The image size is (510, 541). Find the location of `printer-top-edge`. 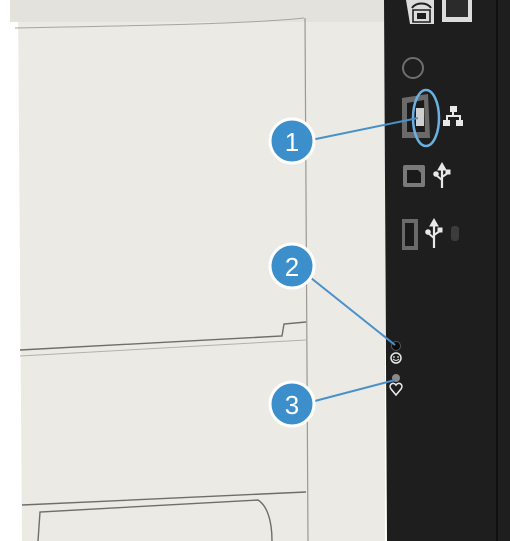

printer-top-edge is located at coordinates (200, 11).